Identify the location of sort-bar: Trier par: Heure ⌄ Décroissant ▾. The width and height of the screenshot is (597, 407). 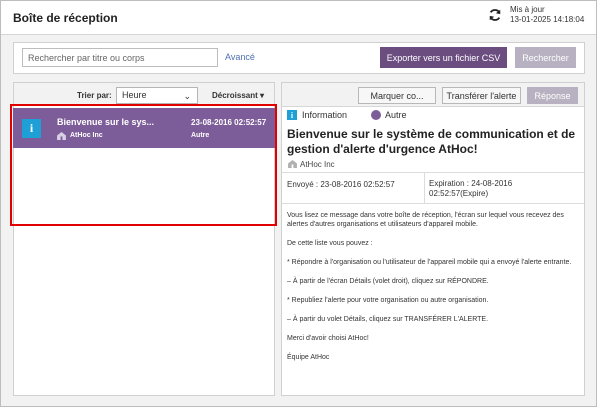
(144, 94).